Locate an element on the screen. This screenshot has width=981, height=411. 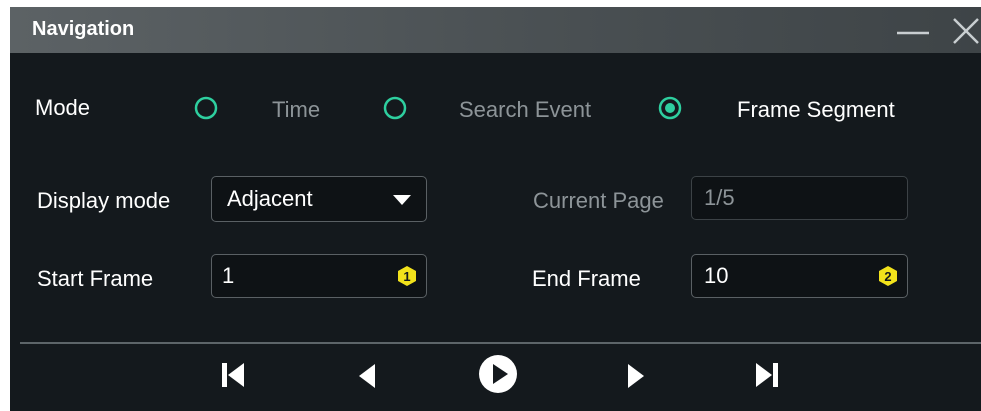
radio-frame-segment is located at coordinates (670, 108).